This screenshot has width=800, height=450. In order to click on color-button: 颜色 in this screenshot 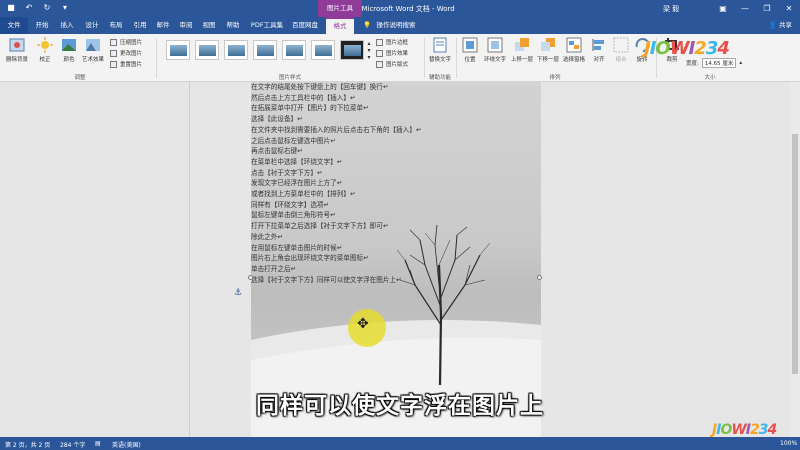, I will do `click(69, 50)`.